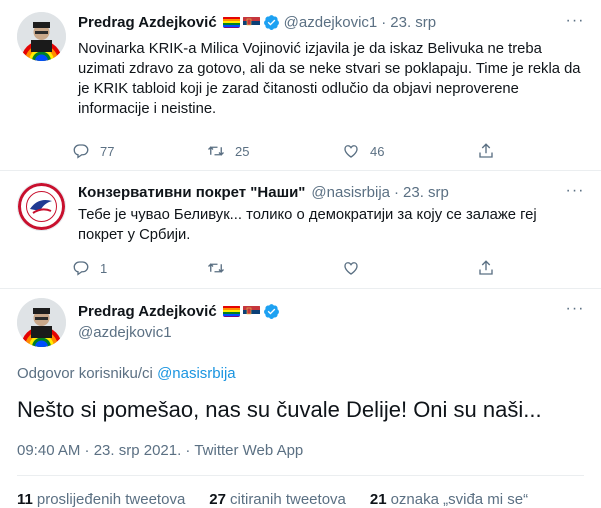 Image resolution: width=601 pixels, height=508 pixels. What do you see at coordinates (107, 151) in the screenshot?
I see `reply-count: 77` at bounding box center [107, 151].